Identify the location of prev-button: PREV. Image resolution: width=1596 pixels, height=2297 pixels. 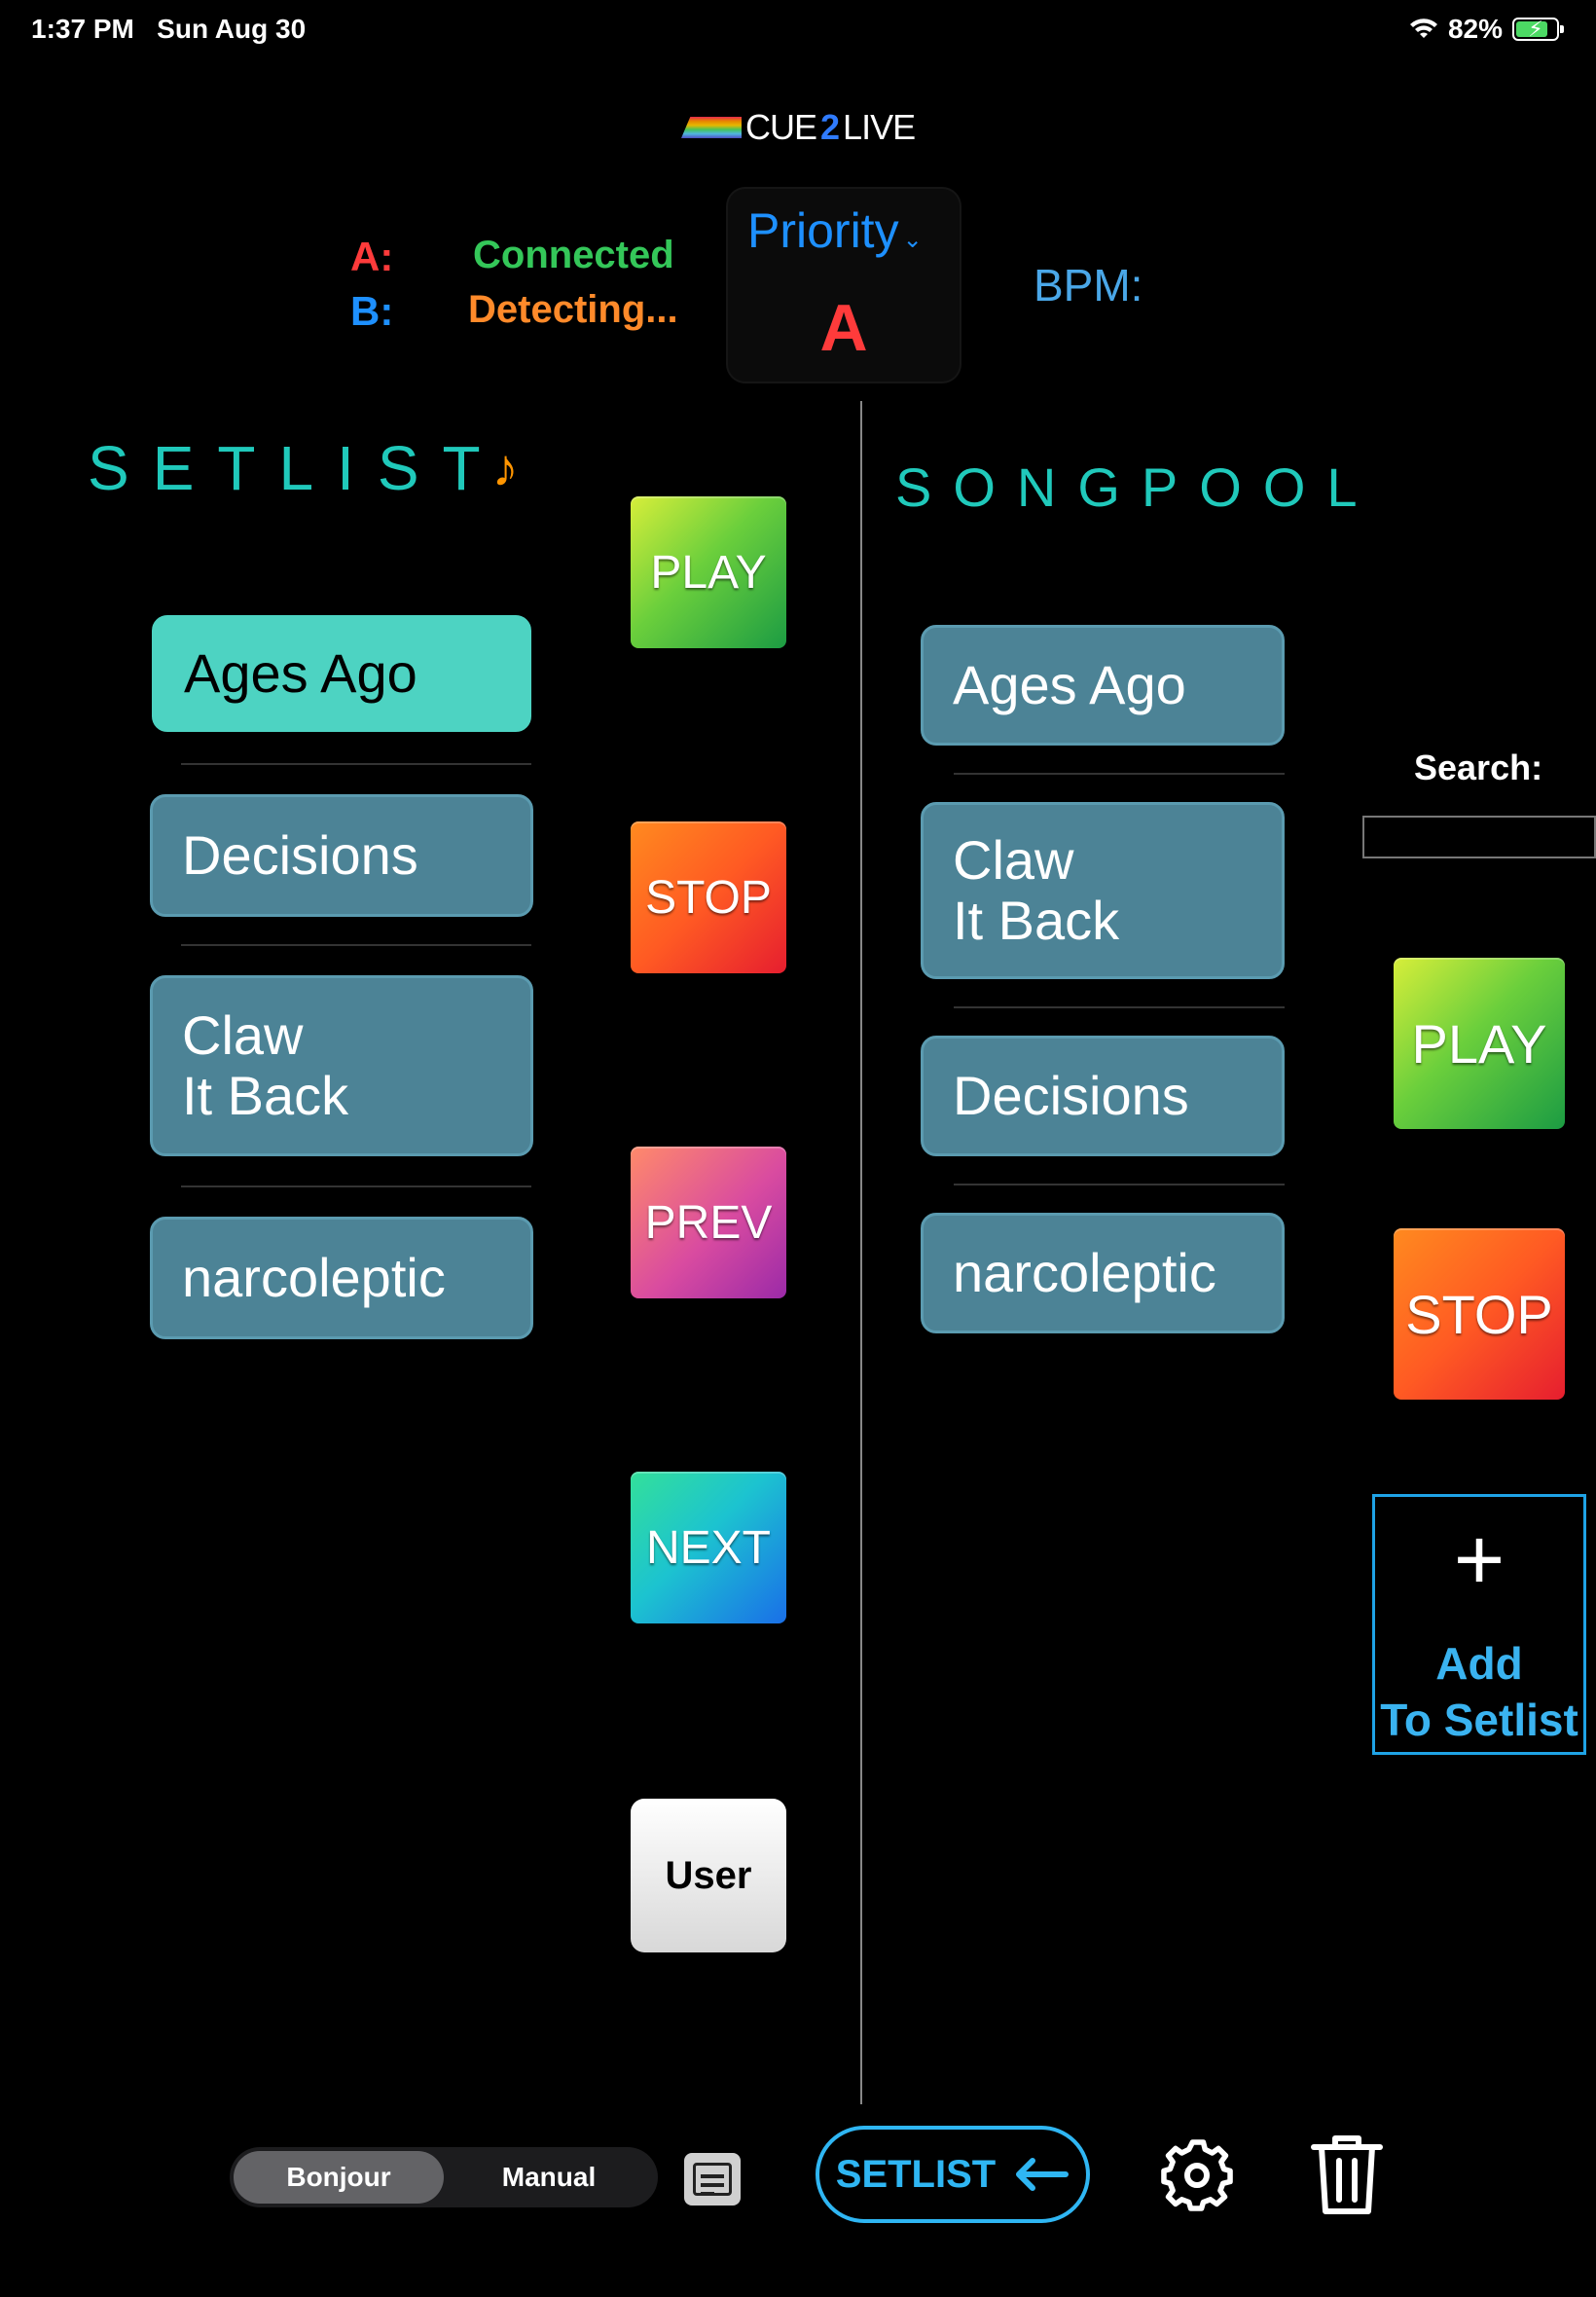
(709, 1223).